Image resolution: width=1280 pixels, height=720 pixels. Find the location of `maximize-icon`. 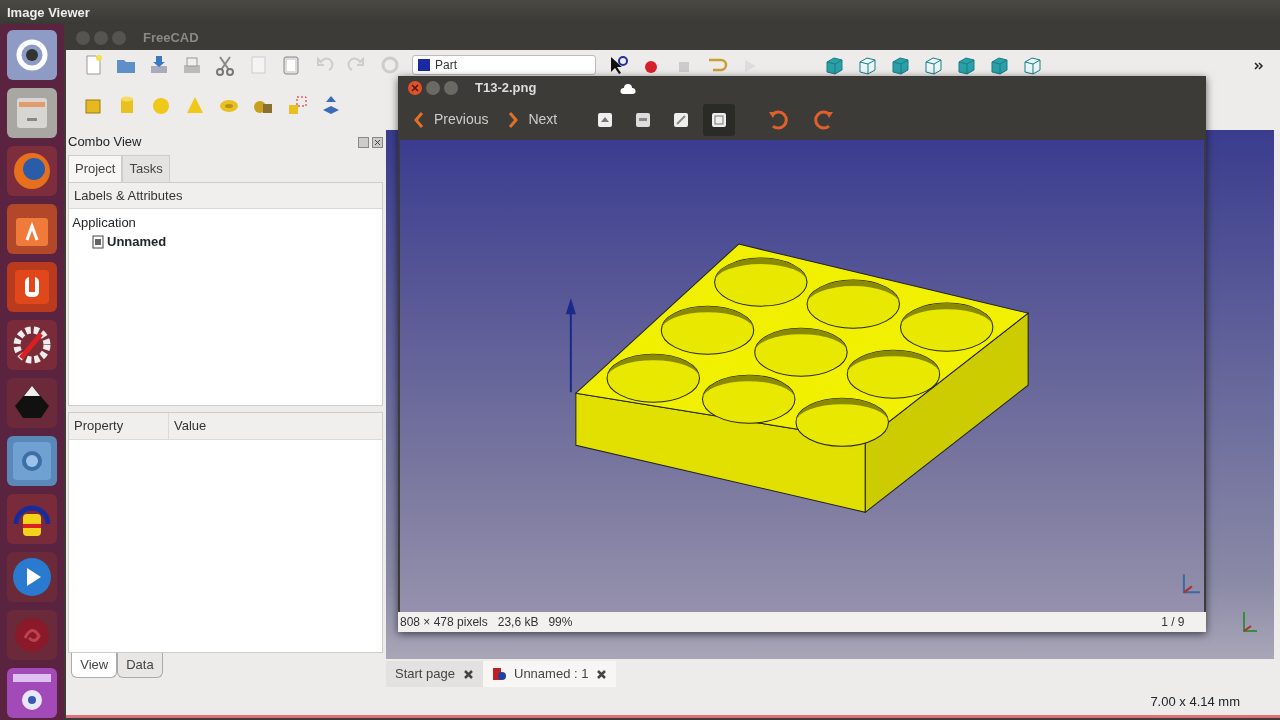

maximize-icon is located at coordinates (451, 87).